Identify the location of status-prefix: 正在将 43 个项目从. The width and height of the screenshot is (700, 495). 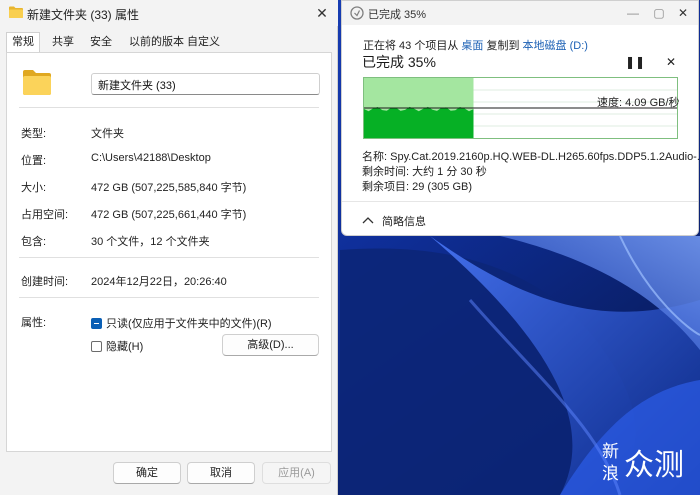
(411, 46).